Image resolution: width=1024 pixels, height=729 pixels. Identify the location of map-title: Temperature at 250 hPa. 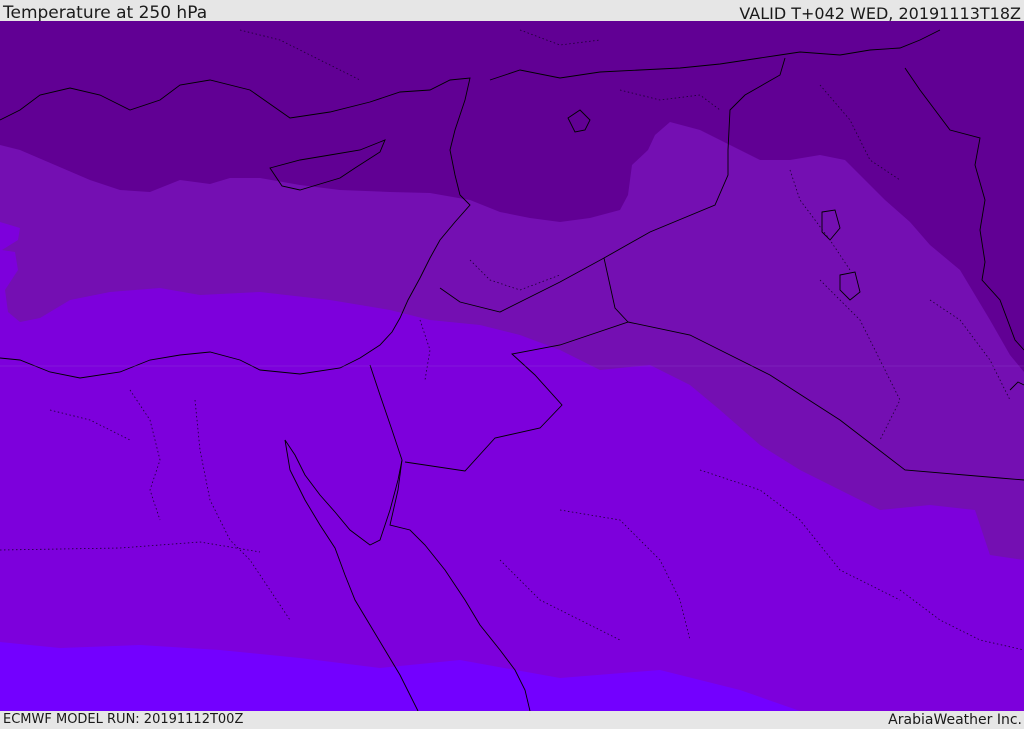
(105, 13).